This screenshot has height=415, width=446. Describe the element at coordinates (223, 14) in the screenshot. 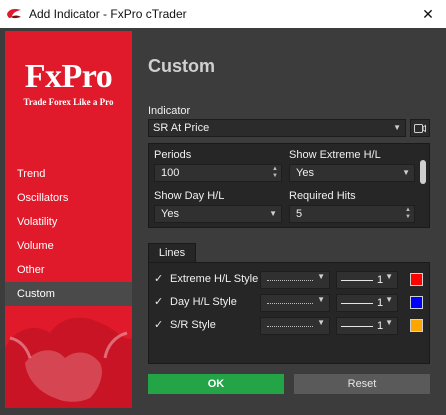

I see `title-bar: Add Indicator - FxPro cTrader ✕` at that location.